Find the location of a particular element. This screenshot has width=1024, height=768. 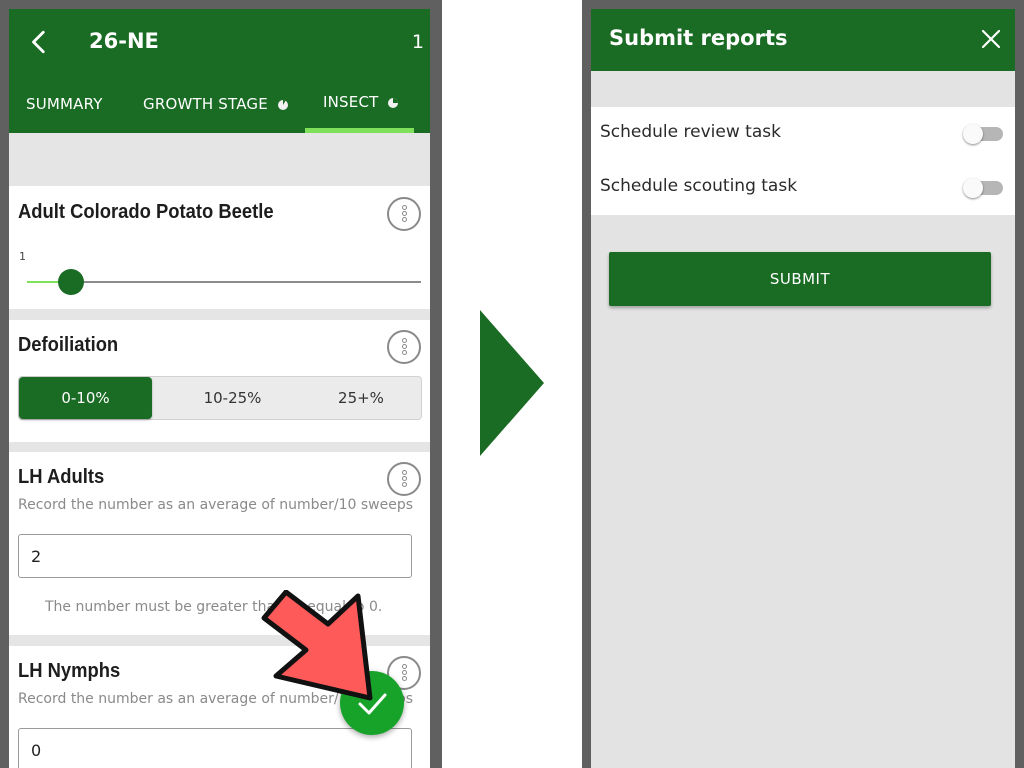

toggle-label: Schedule scouting task is located at coordinates (699, 186).